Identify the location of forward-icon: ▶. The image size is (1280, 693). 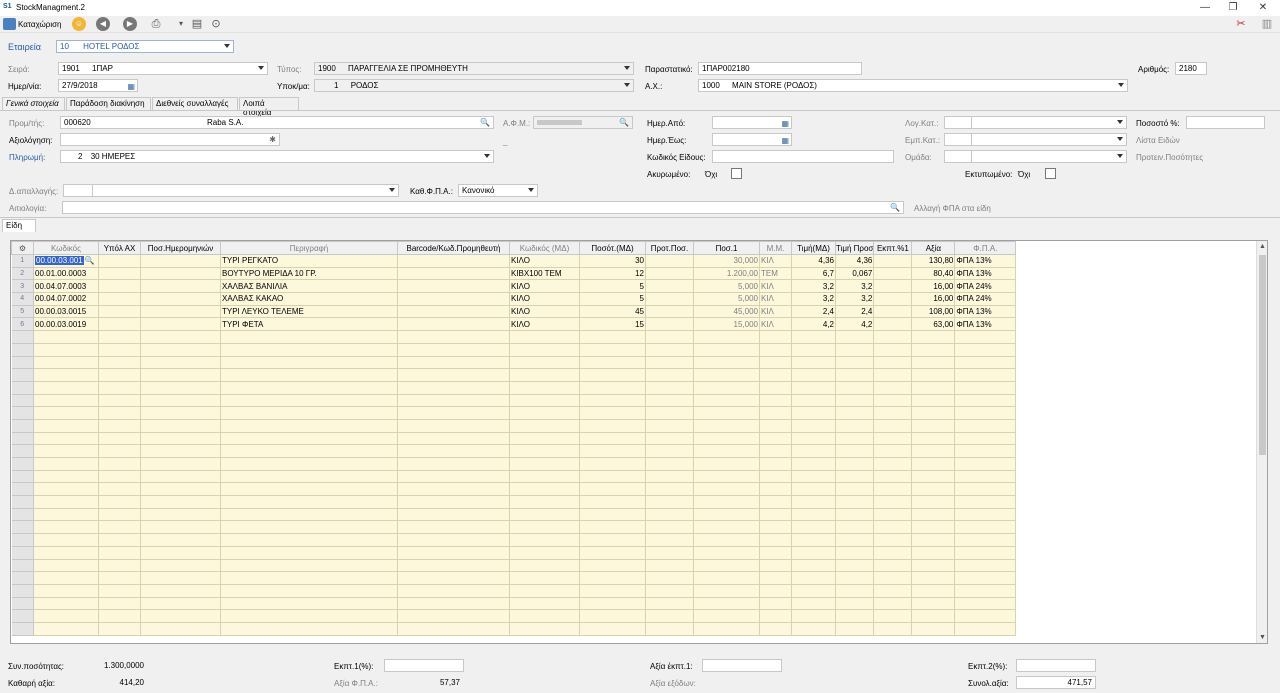
(130, 24).